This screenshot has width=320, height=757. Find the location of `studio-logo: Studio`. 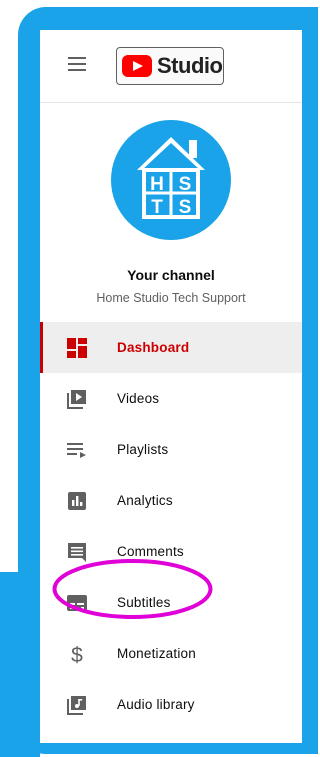

studio-logo: Studio is located at coordinates (170, 66).